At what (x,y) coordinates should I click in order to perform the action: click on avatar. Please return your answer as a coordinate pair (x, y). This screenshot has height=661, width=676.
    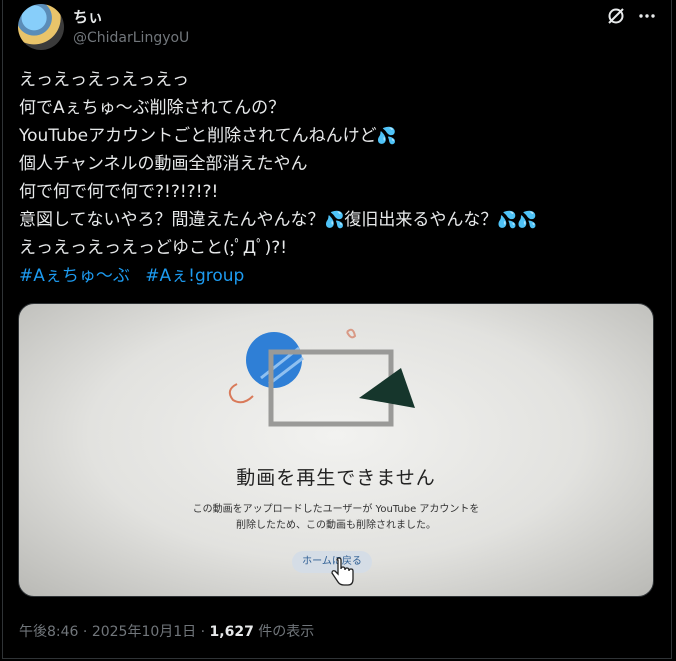
    Looking at the image, I should click on (41, 27).